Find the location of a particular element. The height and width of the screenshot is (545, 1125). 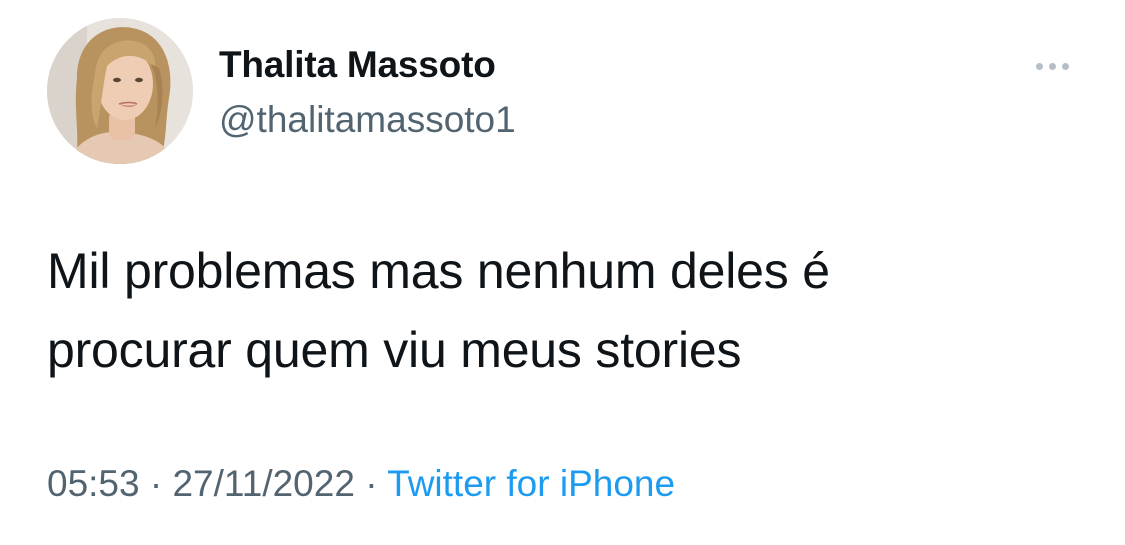

author-avatar is located at coordinates (120, 91).